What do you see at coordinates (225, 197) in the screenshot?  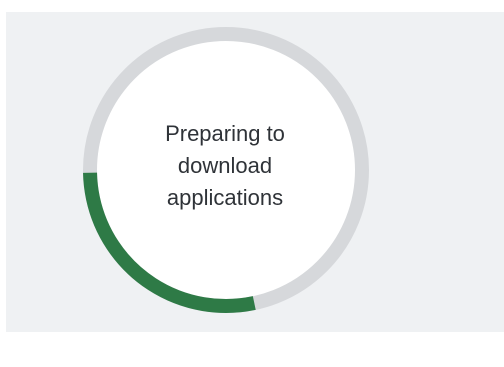 I see `status-line-3: applications` at bounding box center [225, 197].